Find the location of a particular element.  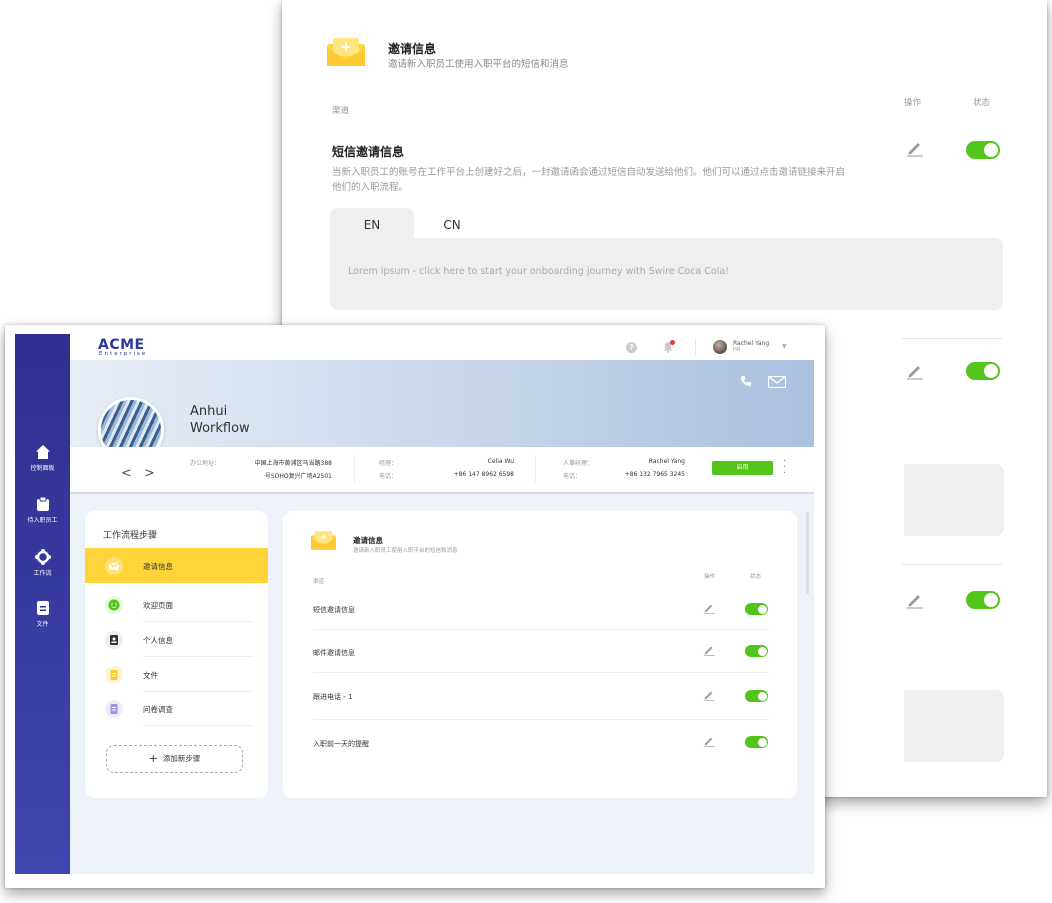

sidebar-item-files: 文件 is located at coordinates (42, 614).